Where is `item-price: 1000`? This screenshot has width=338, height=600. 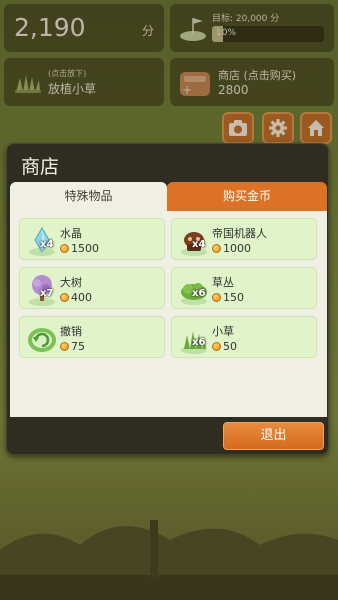
item-price: 1000 is located at coordinates (237, 248).